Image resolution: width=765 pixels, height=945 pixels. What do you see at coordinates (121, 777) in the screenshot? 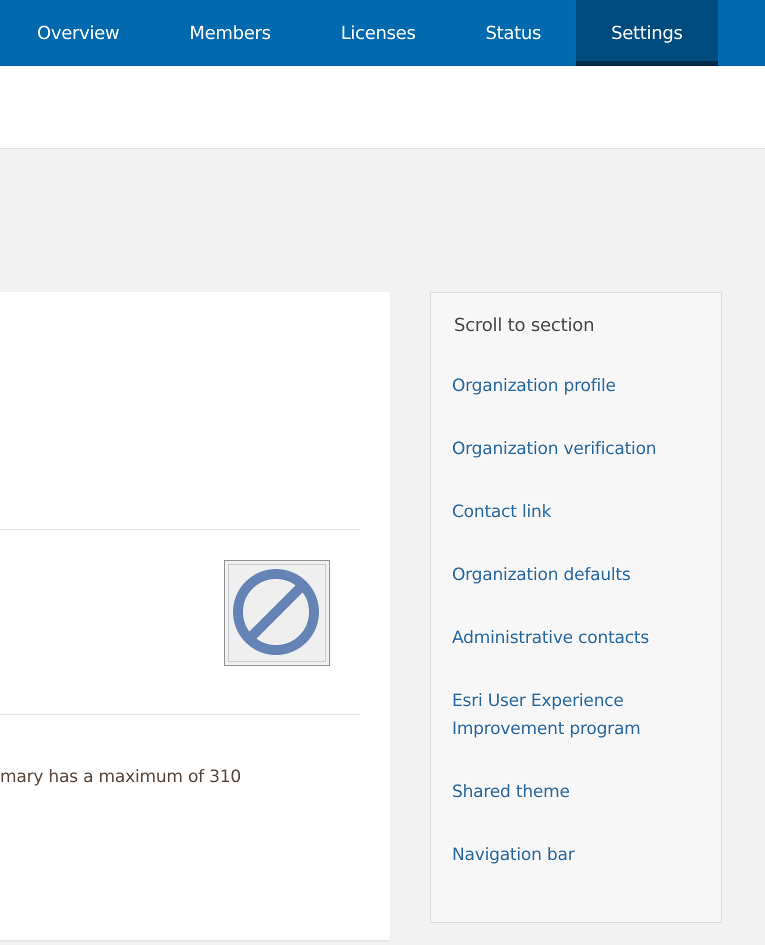
I see `description-text: mary has a maximum of 310` at bounding box center [121, 777].